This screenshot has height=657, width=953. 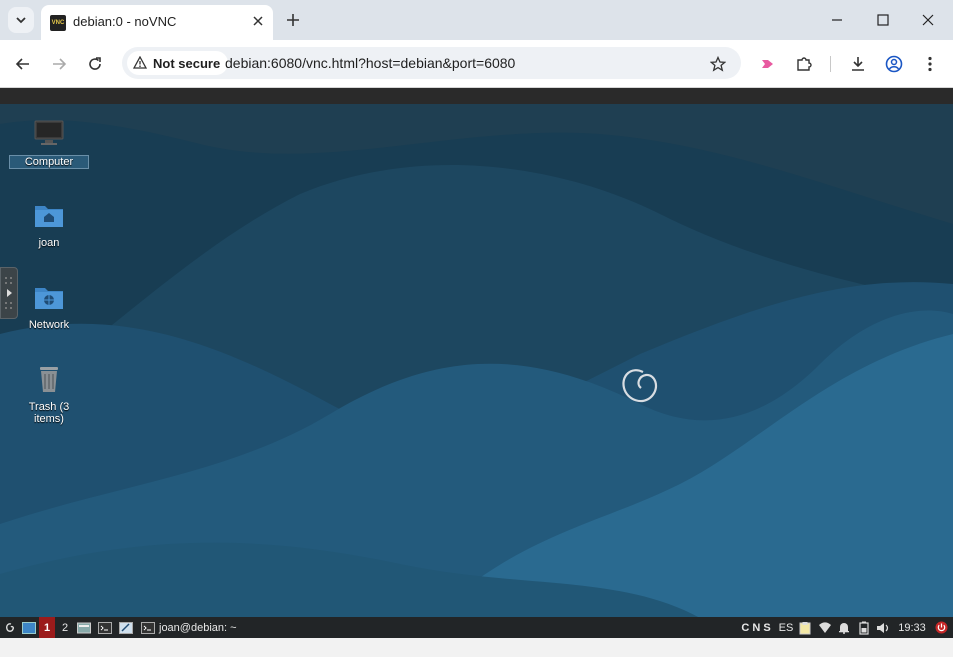 I want to click on show-desktop-button, so click(x=29, y=627).